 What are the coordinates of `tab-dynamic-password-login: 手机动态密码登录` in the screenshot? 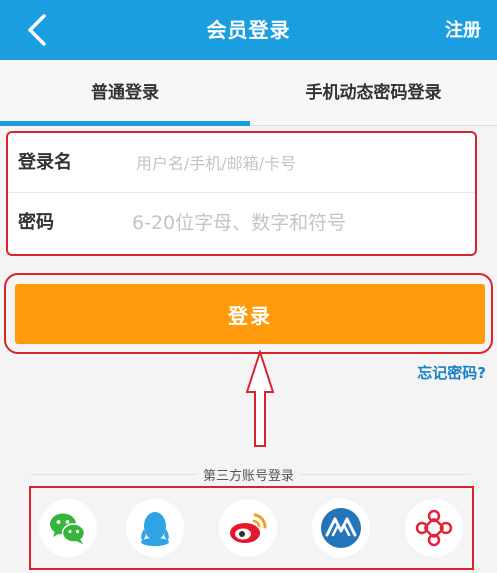 It's located at (373, 93).